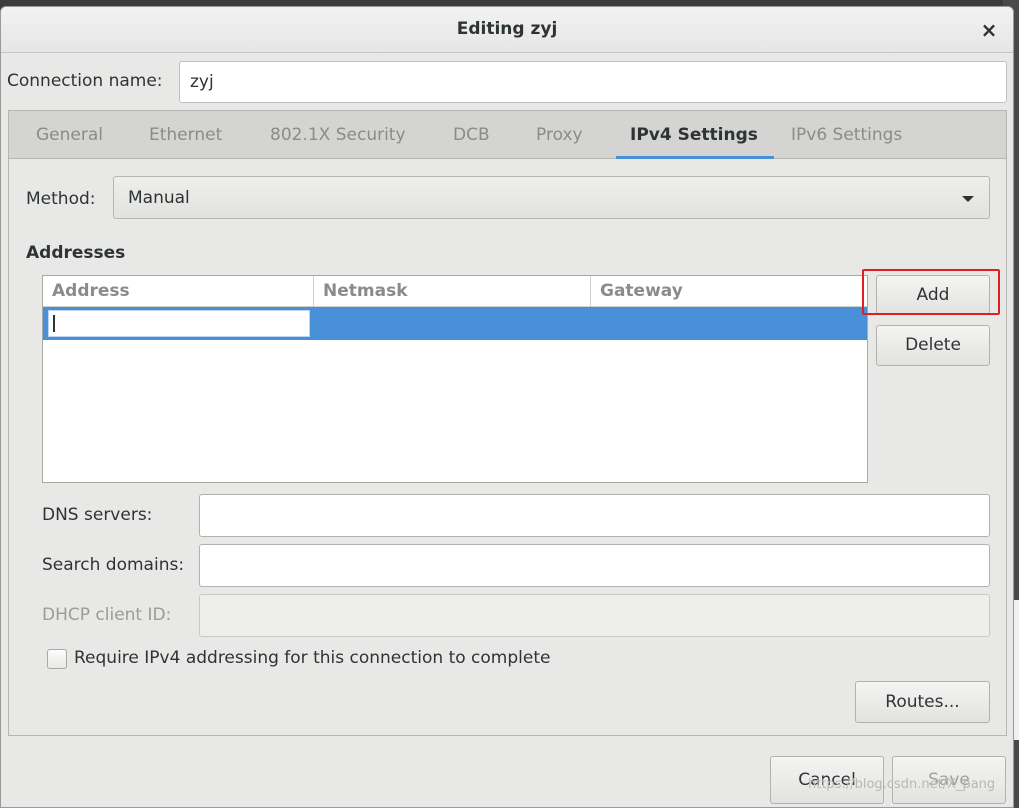  I want to click on tab-general: General, so click(69, 135).